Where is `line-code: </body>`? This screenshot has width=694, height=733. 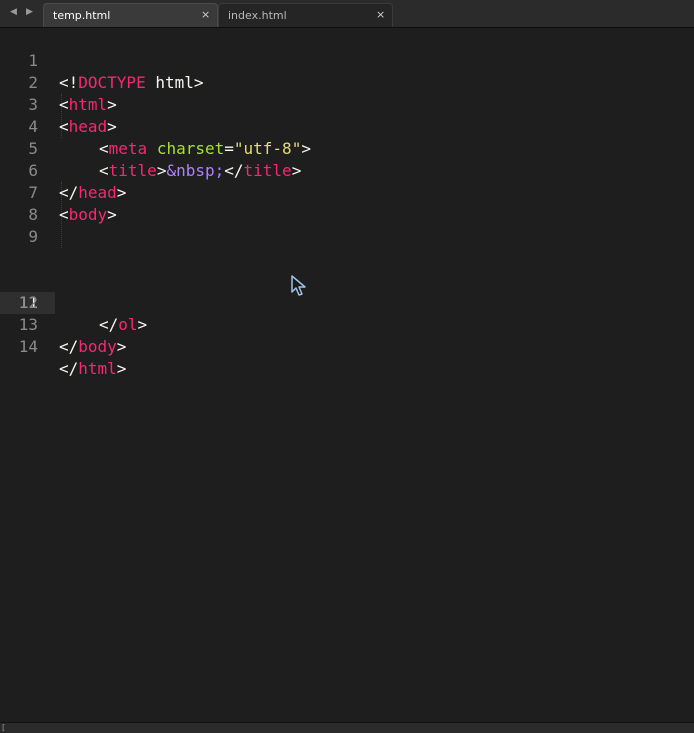
line-code: </body> is located at coordinates (93, 346).